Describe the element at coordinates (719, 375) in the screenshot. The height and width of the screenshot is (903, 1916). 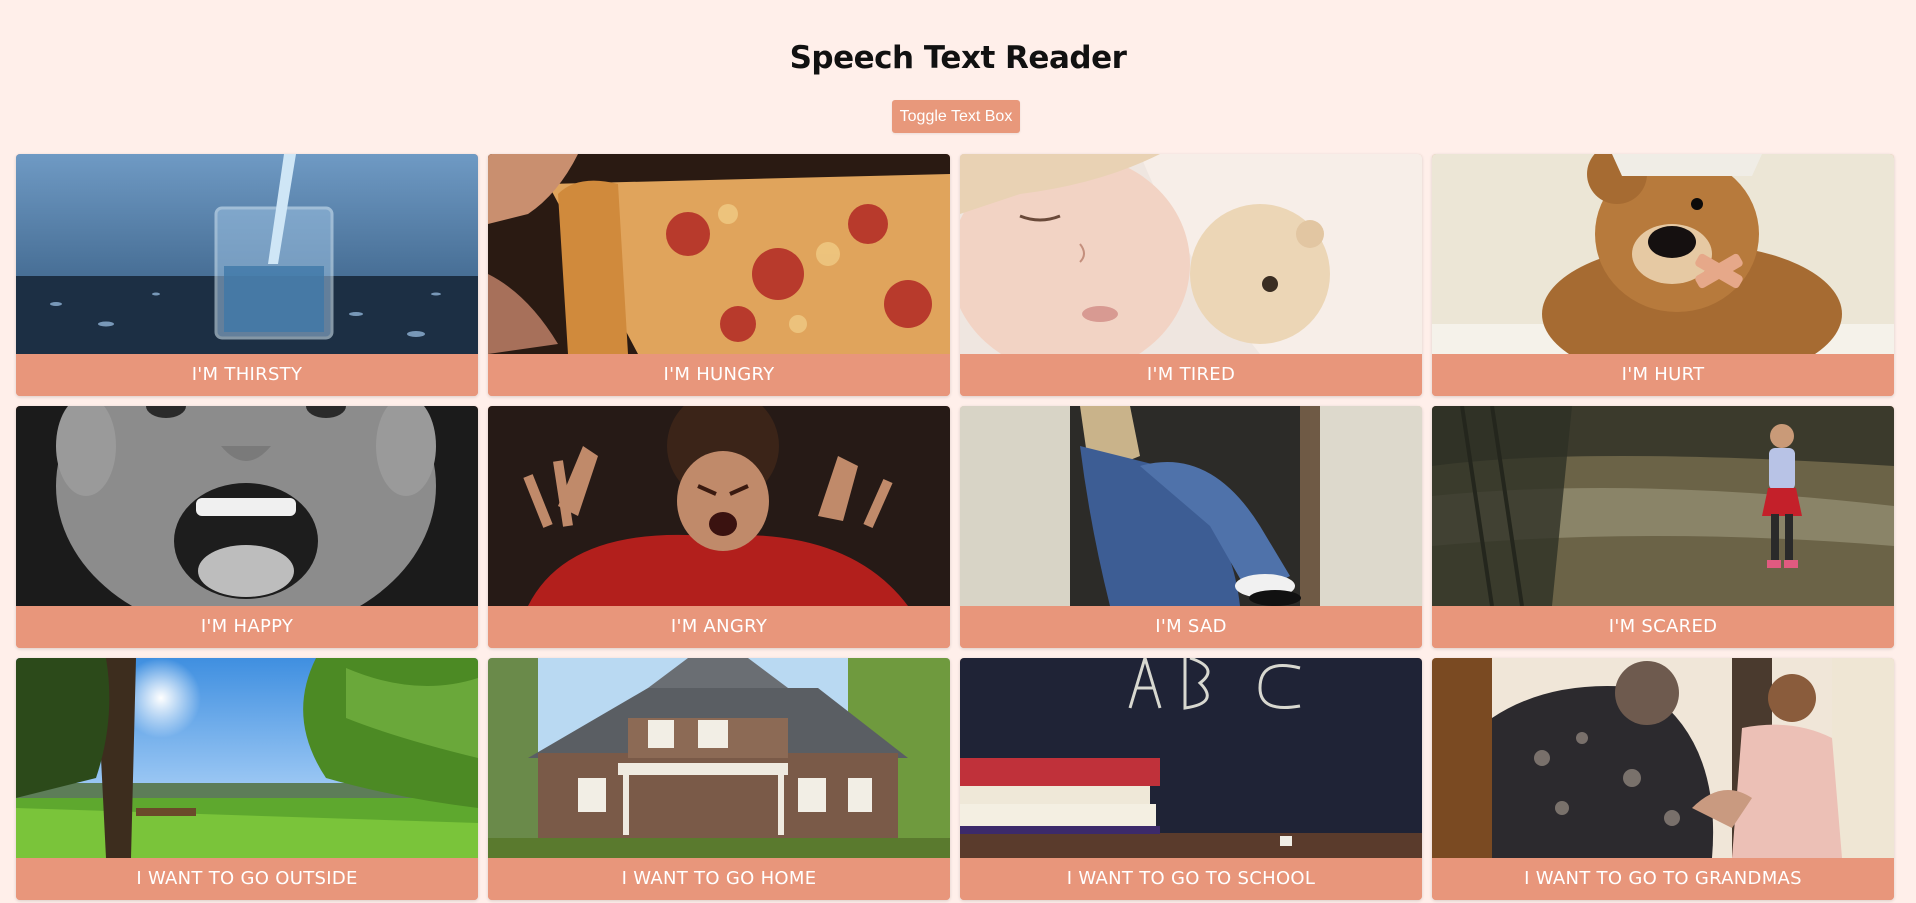
I see `card-label: I'M HUNGRY` at that location.